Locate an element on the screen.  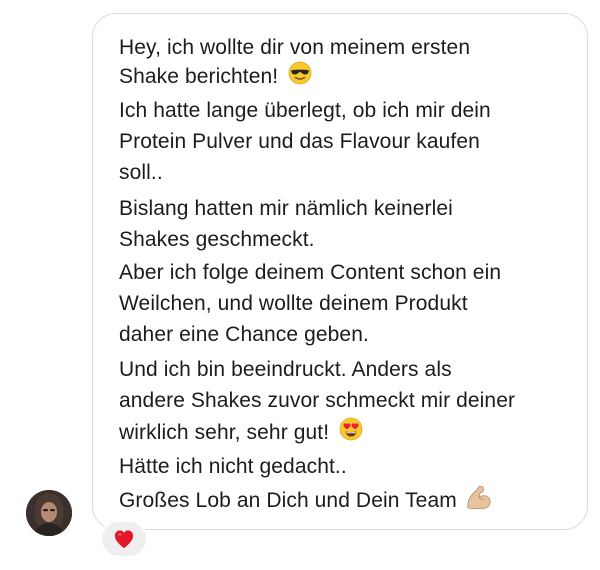
sender-avatar is located at coordinates (49, 513).